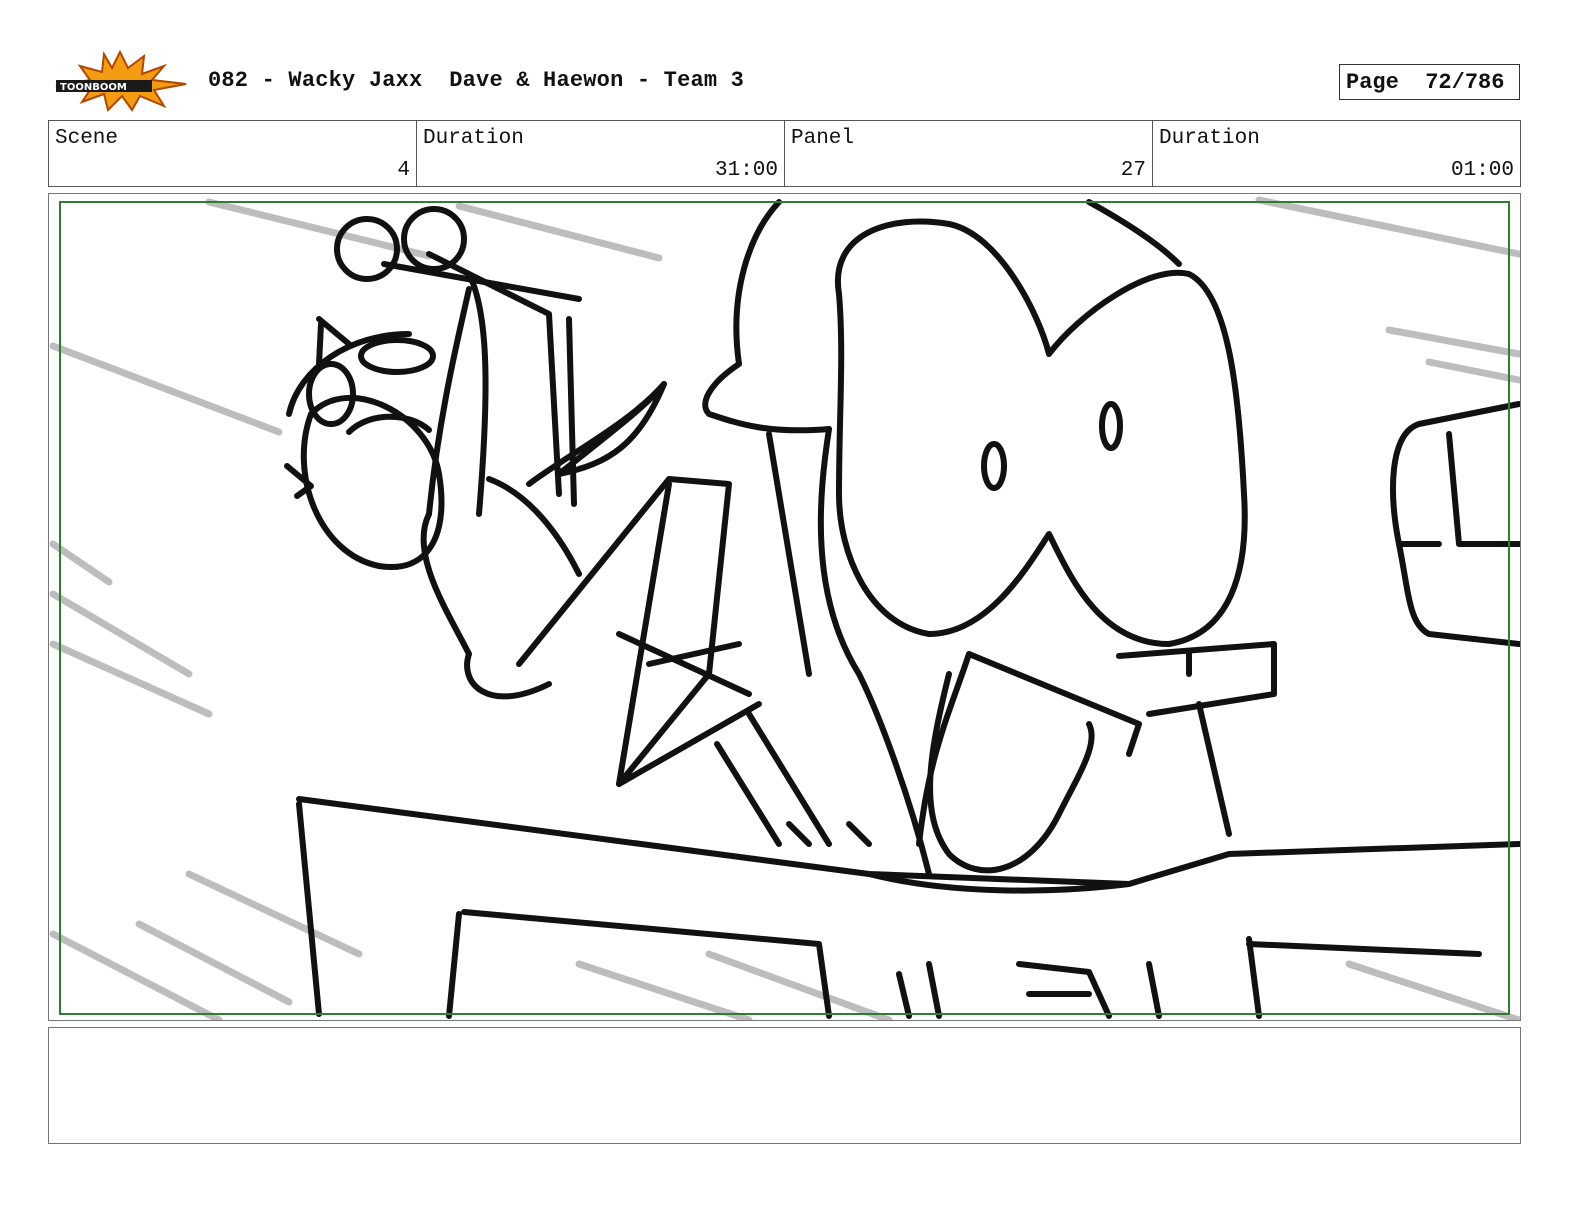 This screenshot has height=1225, width=1582. What do you see at coordinates (93, 87) in the screenshot?
I see `logo-wordmark: TOONBOOM` at bounding box center [93, 87].